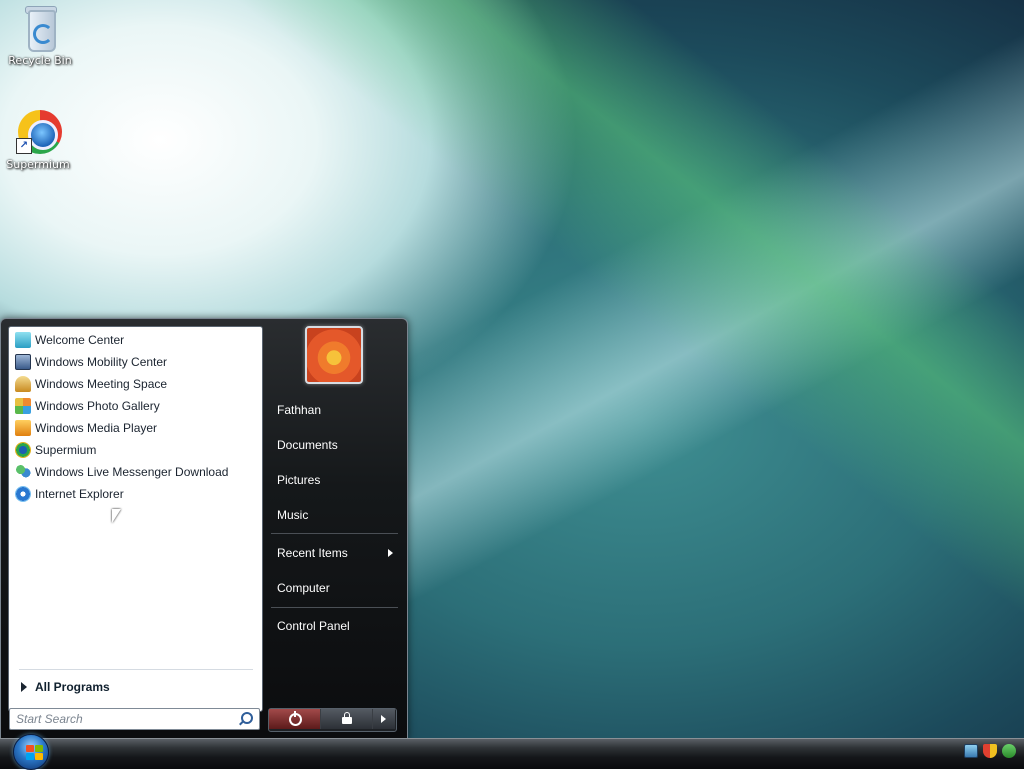 The width and height of the screenshot is (1024, 770). What do you see at coordinates (1009, 751) in the screenshot?
I see `update-icon` at bounding box center [1009, 751].